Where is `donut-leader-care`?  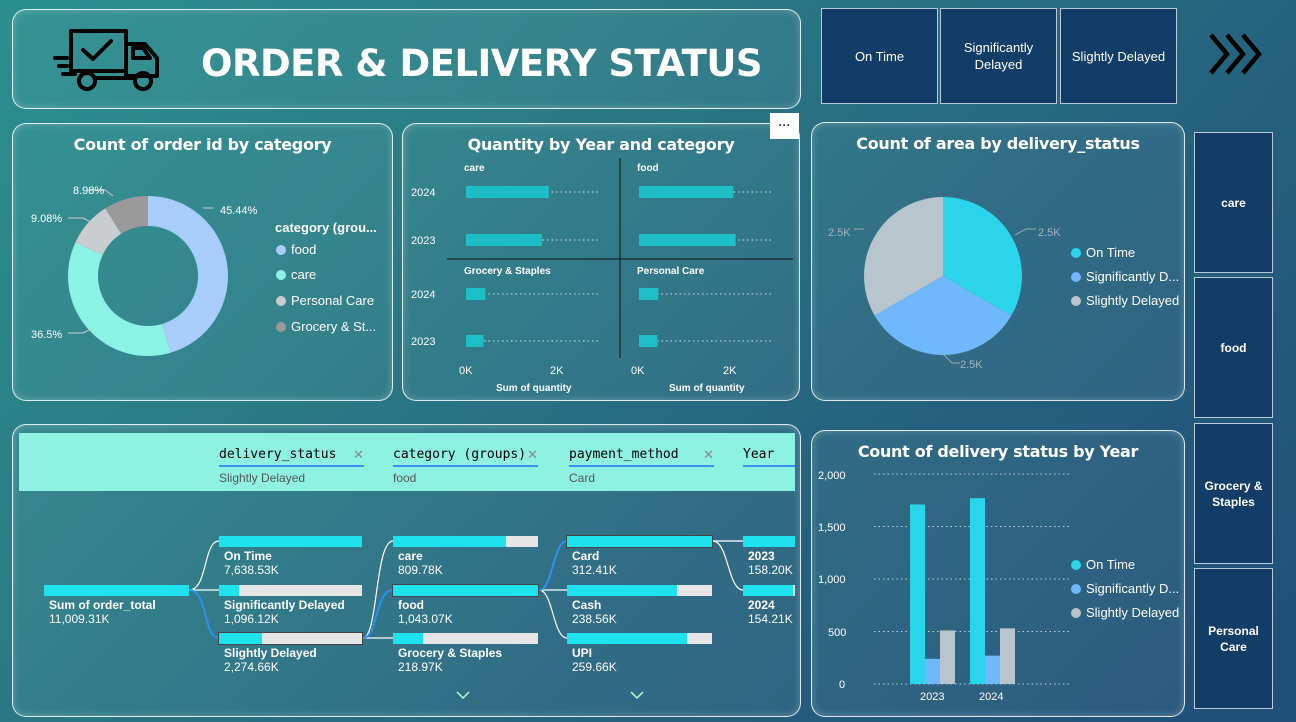 donut-leader-care is located at coordinates (80, 331).